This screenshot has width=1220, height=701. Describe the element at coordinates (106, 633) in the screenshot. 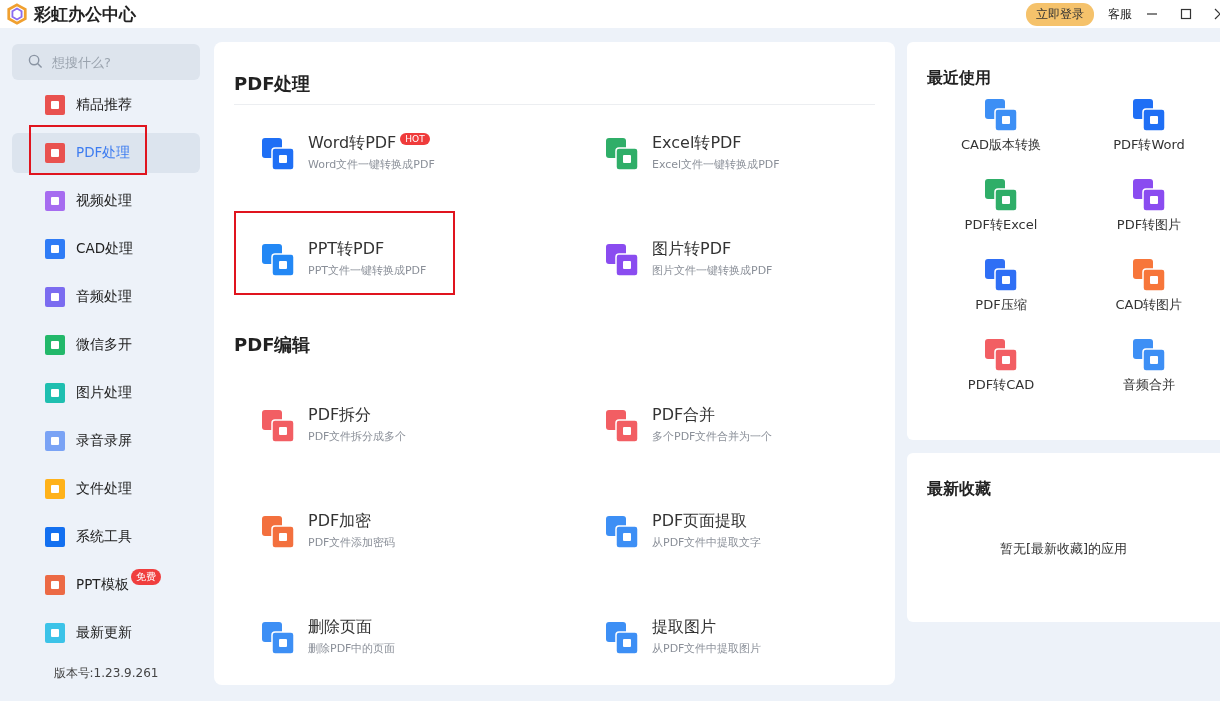

I see `sidebar-item: 最新更新` at that location.